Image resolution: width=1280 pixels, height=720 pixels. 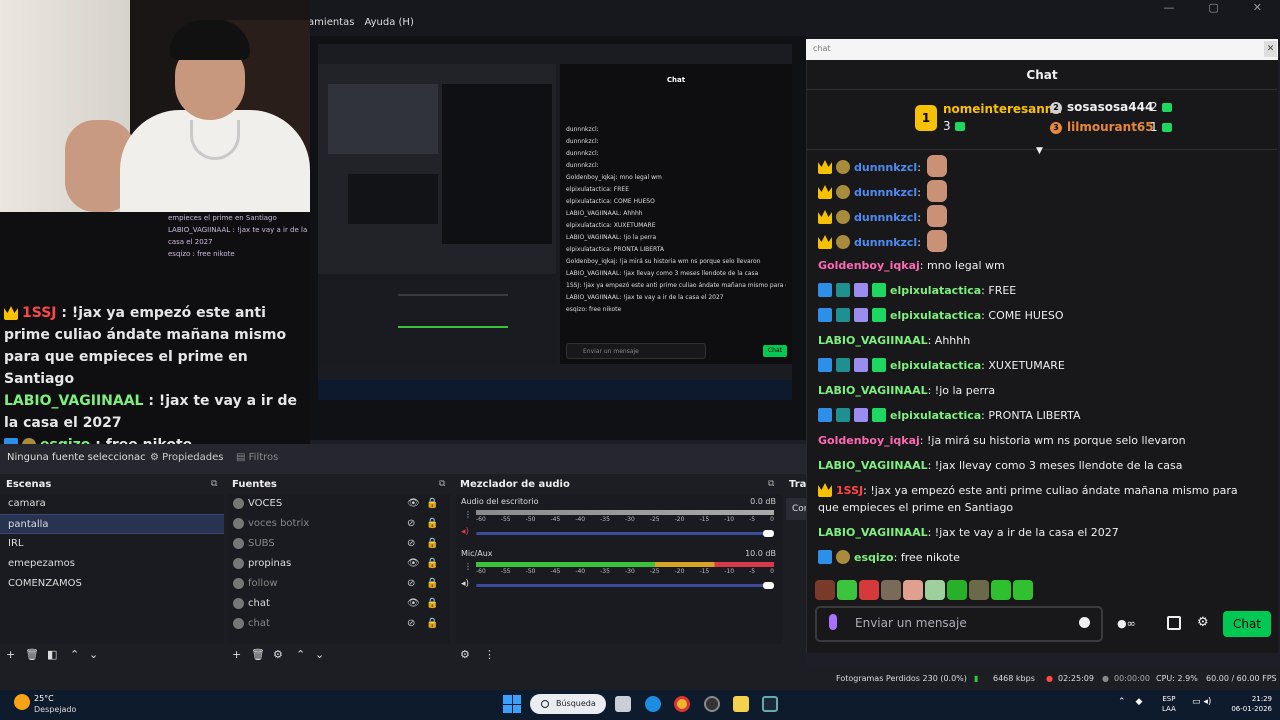 I want to click on microphone-icon, so click(x=833, y=622).